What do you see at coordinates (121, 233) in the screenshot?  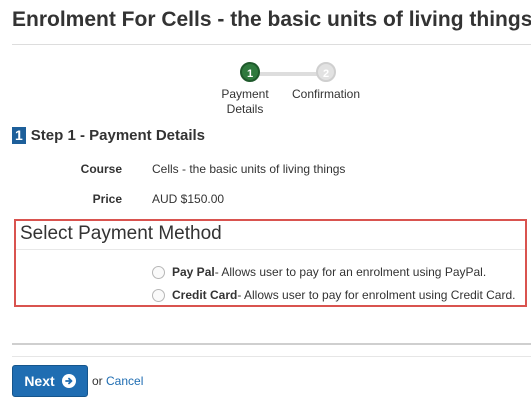 I see `payment-method-heading: Select Payment Method` at bounding box center [121, 233].